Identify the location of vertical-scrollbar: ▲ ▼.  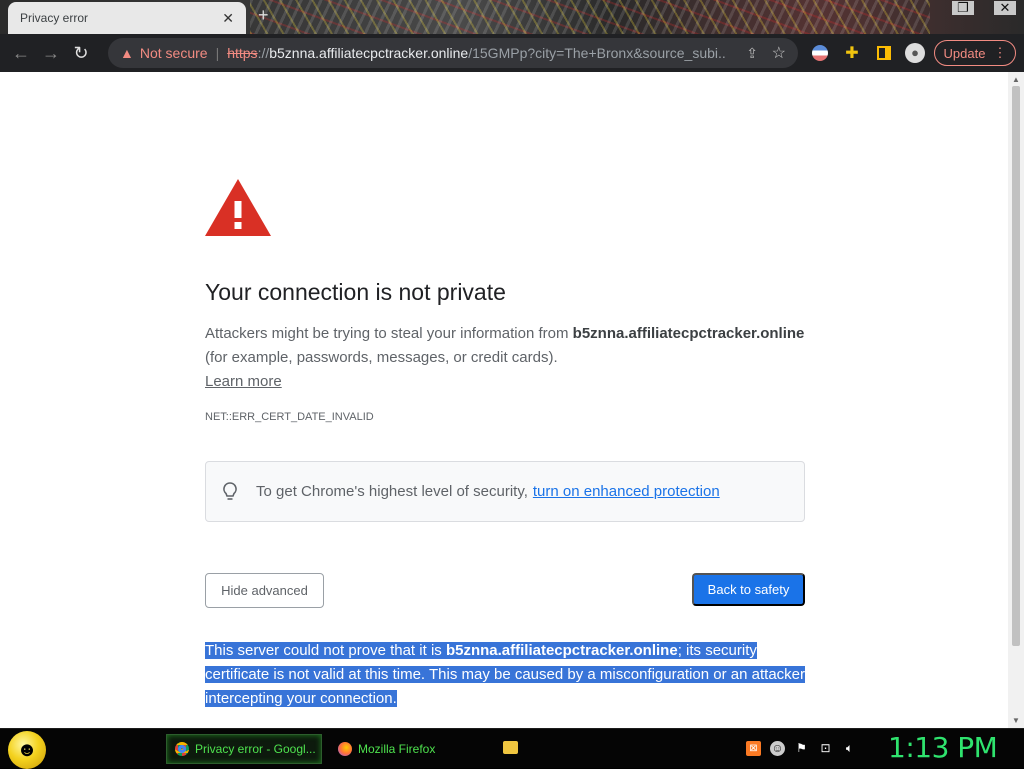
(1016, 400).